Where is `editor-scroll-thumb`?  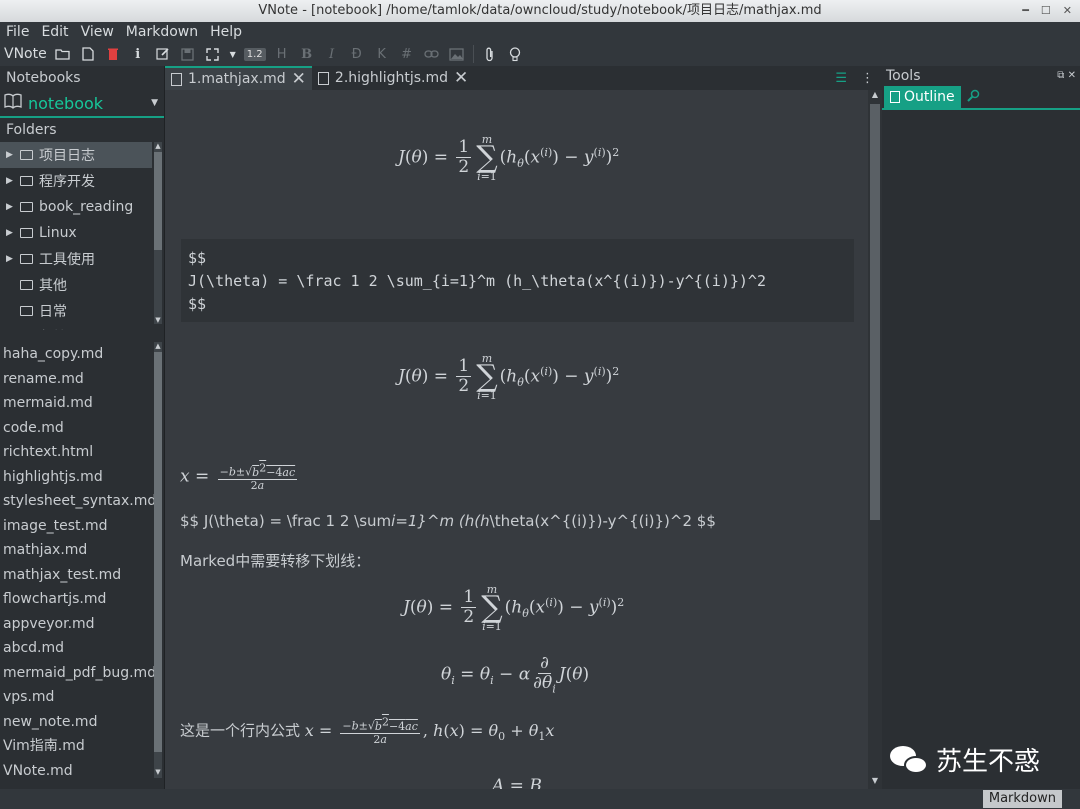
editor-scroll-thumb is located at coordinates (875, 312).